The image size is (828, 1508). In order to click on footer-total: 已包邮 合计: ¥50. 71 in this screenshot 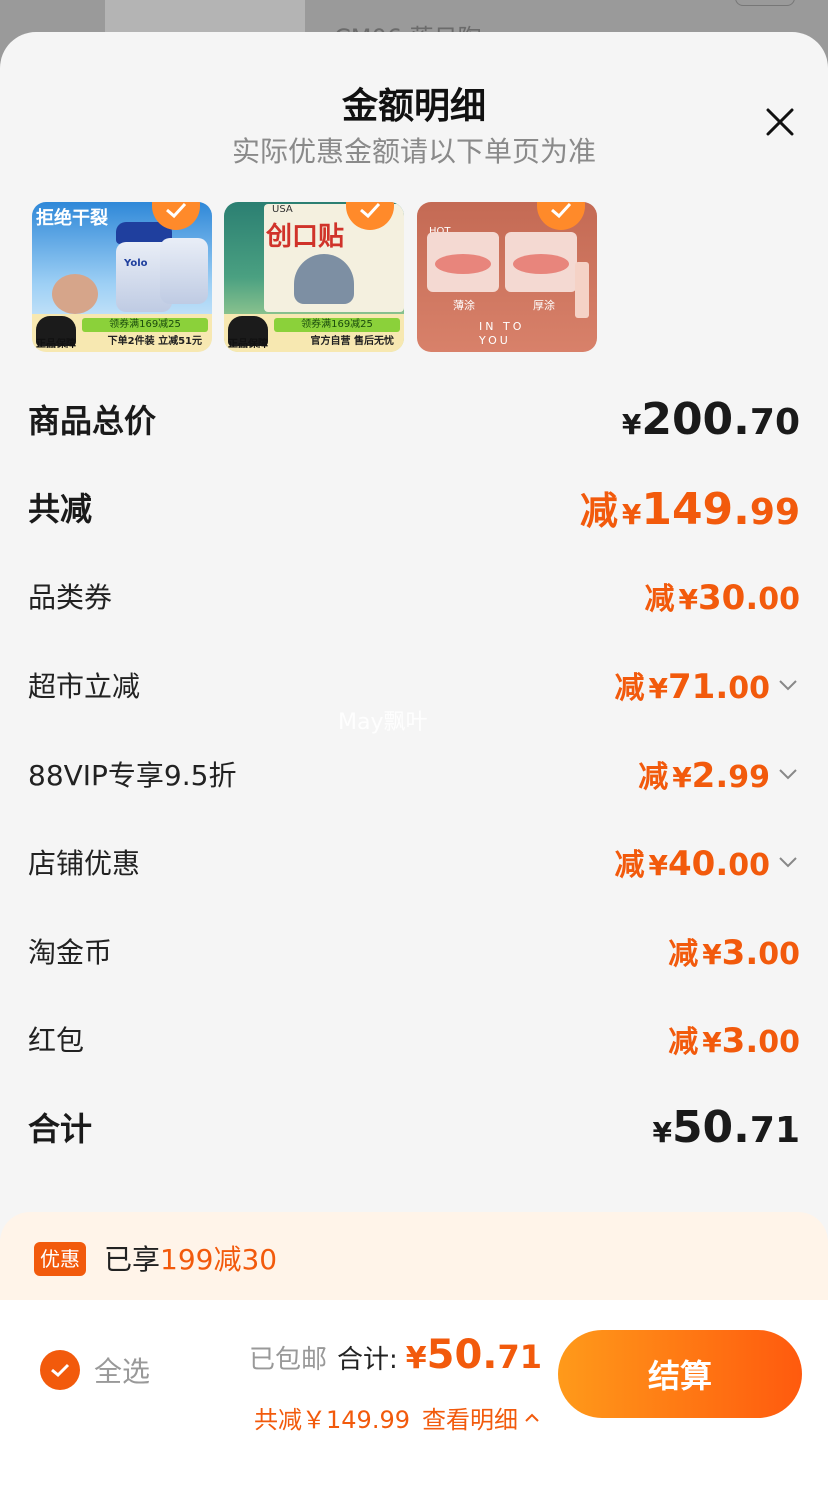, I will do `click(395, 1355)`.